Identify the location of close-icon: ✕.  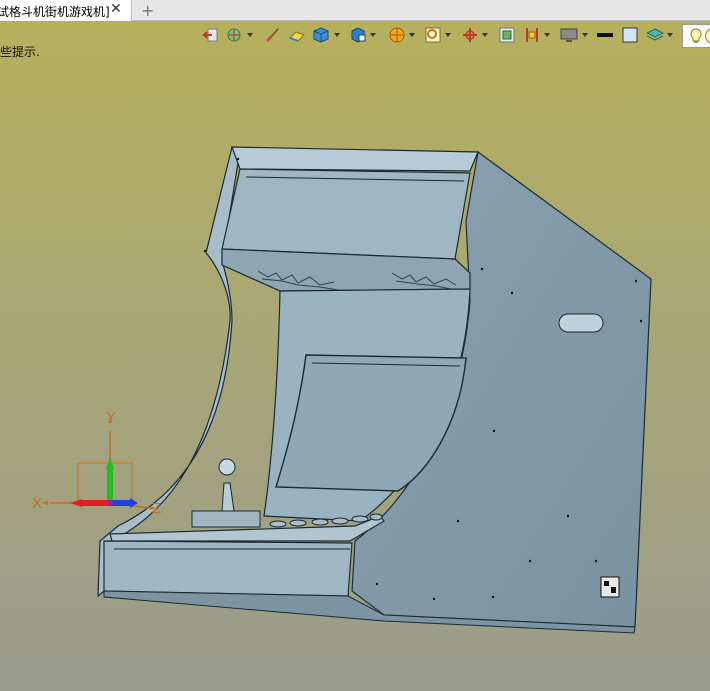
(116, 9).